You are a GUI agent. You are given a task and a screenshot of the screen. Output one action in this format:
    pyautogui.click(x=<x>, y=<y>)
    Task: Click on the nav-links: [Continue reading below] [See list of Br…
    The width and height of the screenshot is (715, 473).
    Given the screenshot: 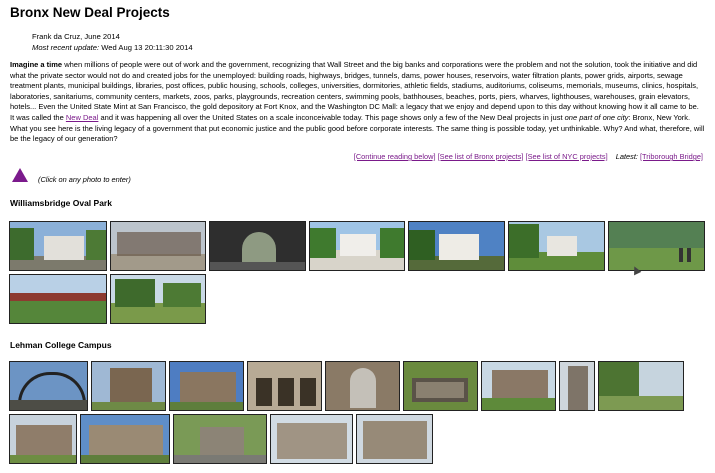 What is the action you would take?
    pyautogui.click(x=528, y=156)
    